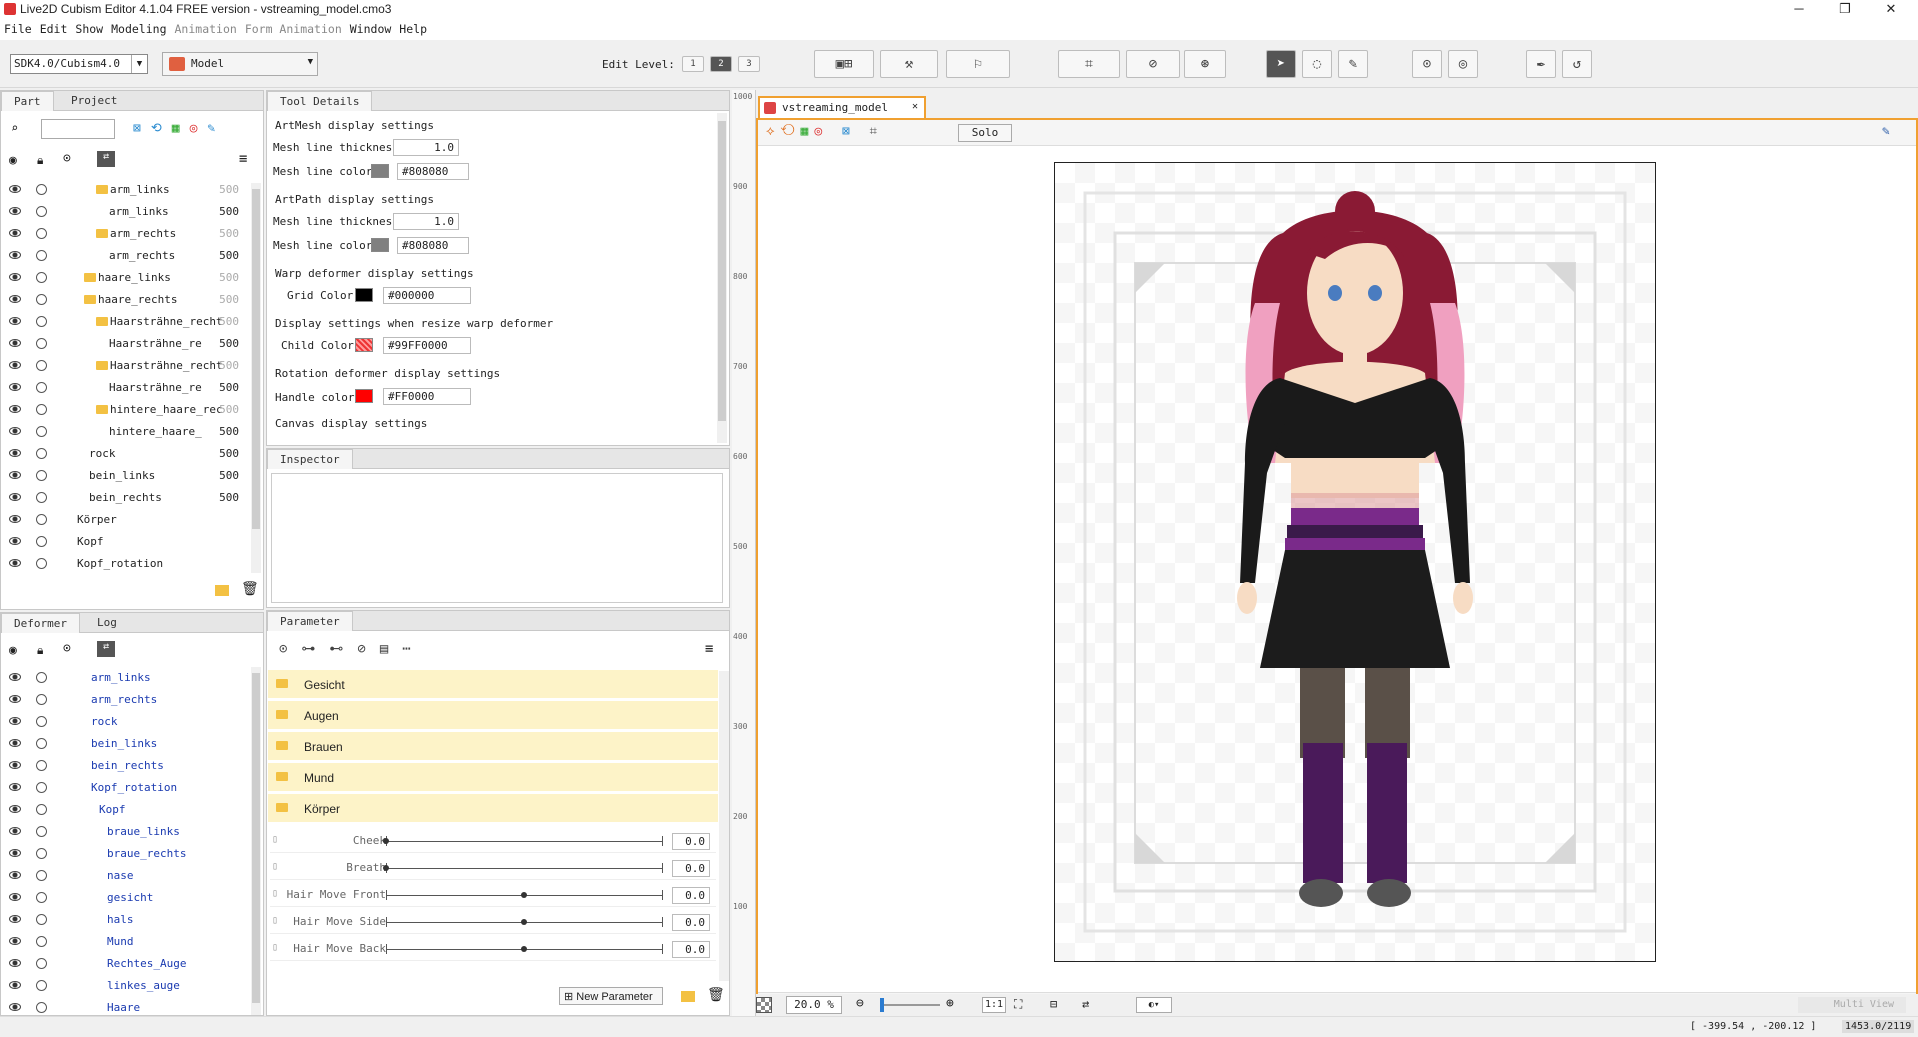  Describe the element at coordinates (380, 245) in the screenshot. I see `path-color-swatch` at that location.